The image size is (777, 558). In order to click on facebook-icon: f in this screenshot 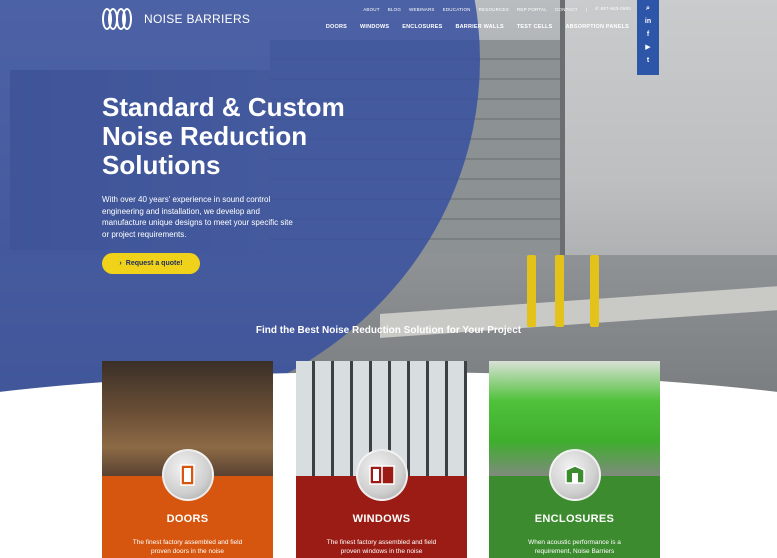, I will do `click(648, 35)`.